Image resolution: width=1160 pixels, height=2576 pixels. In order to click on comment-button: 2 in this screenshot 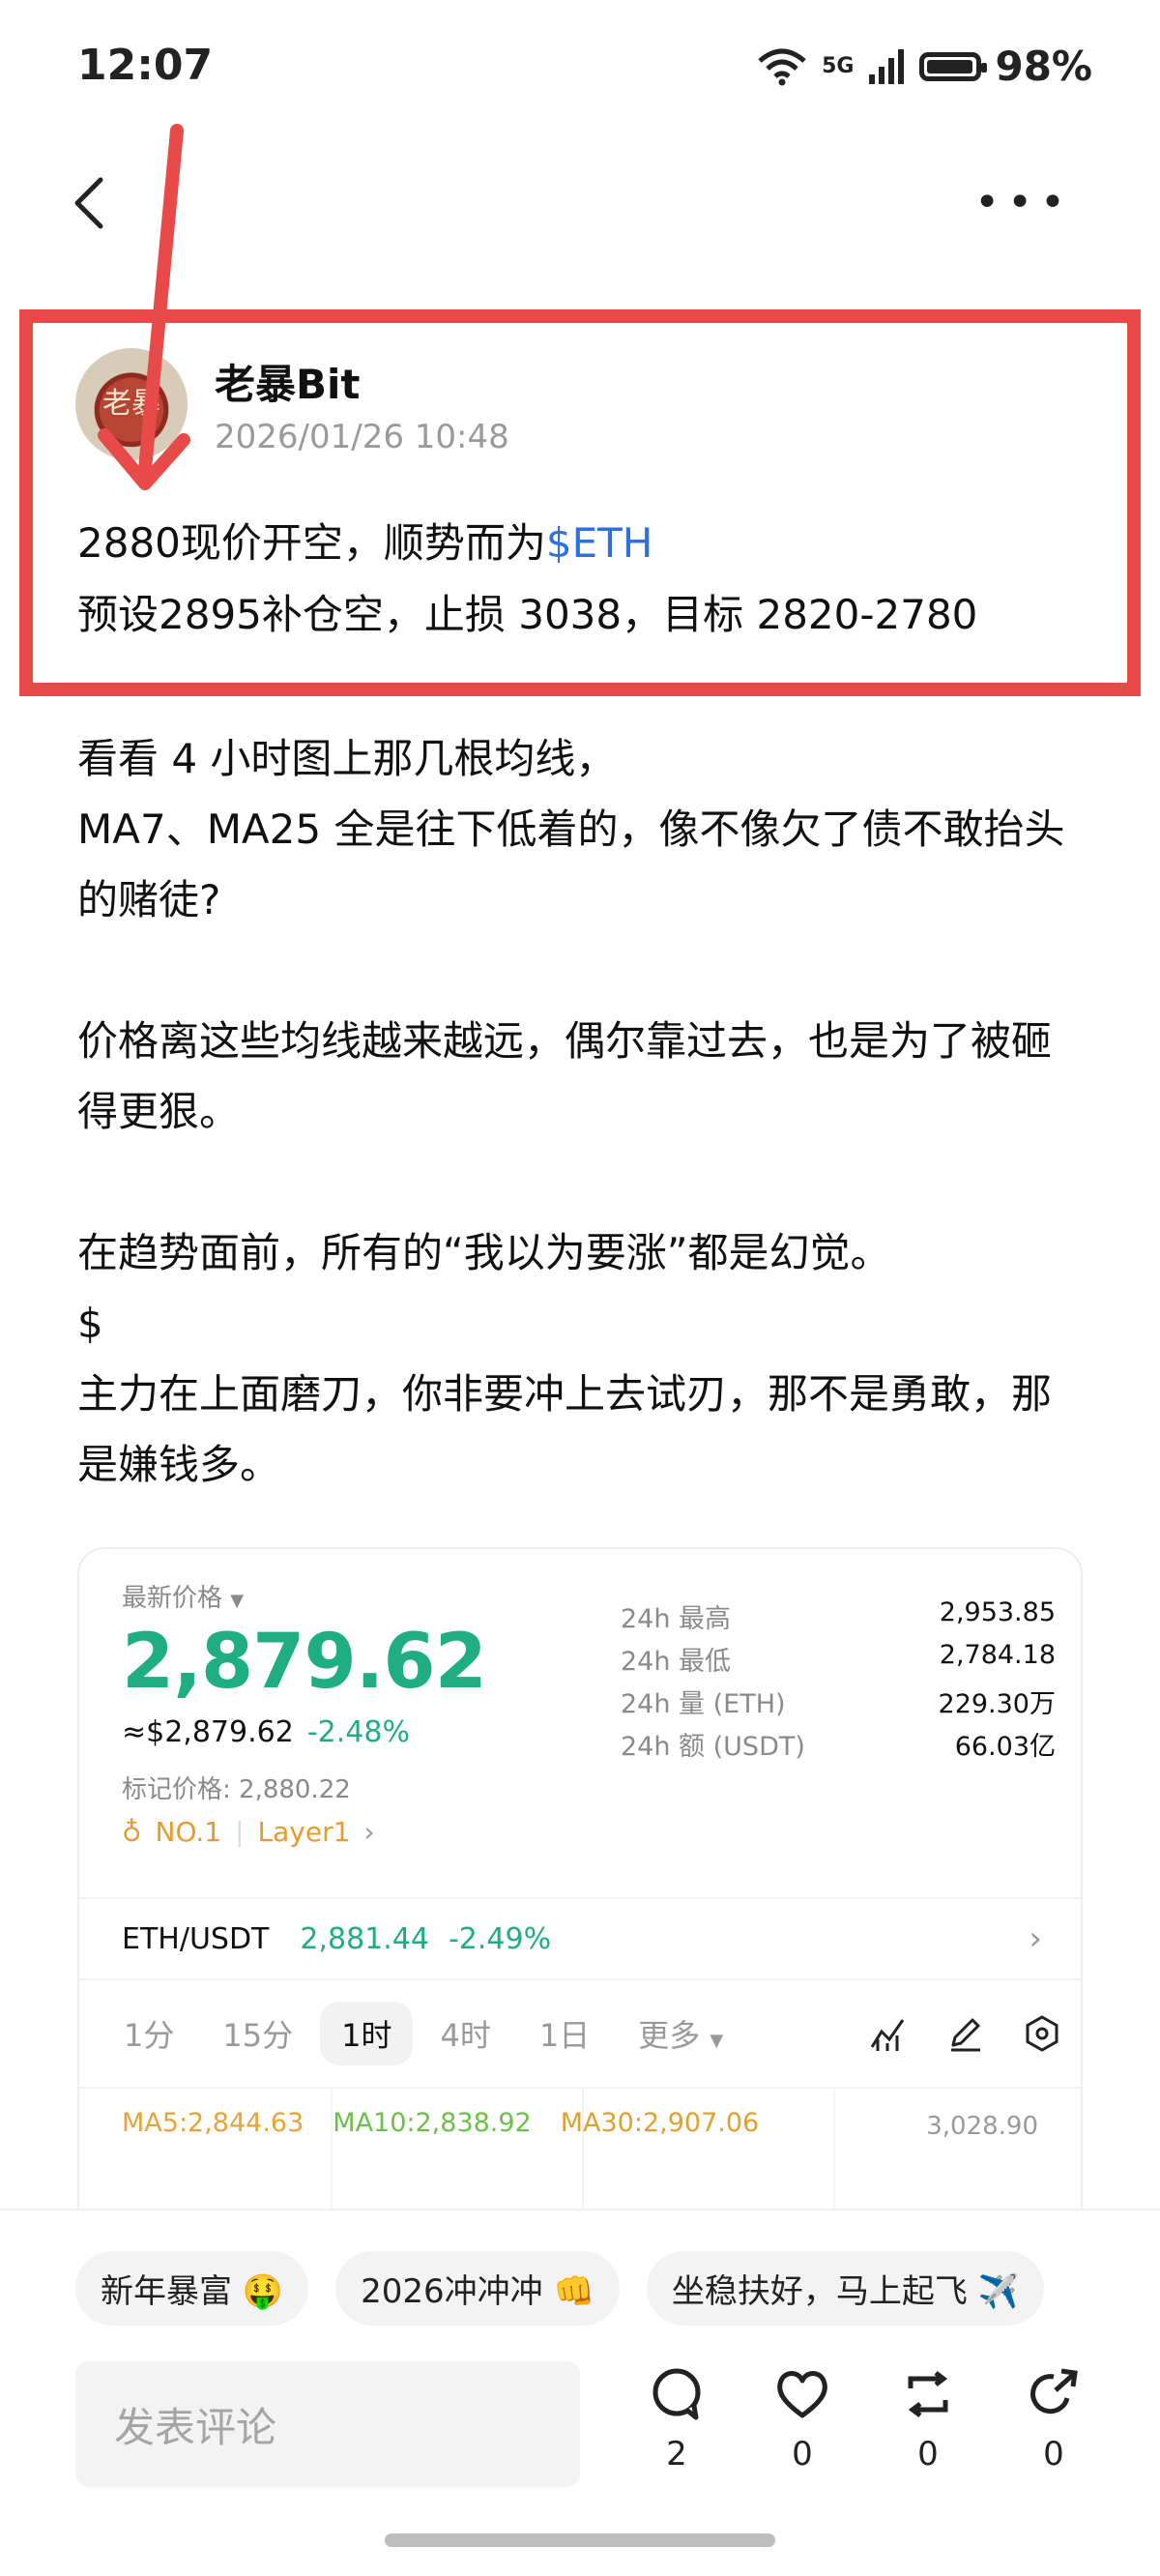, I will do `click(677, 2419)`.